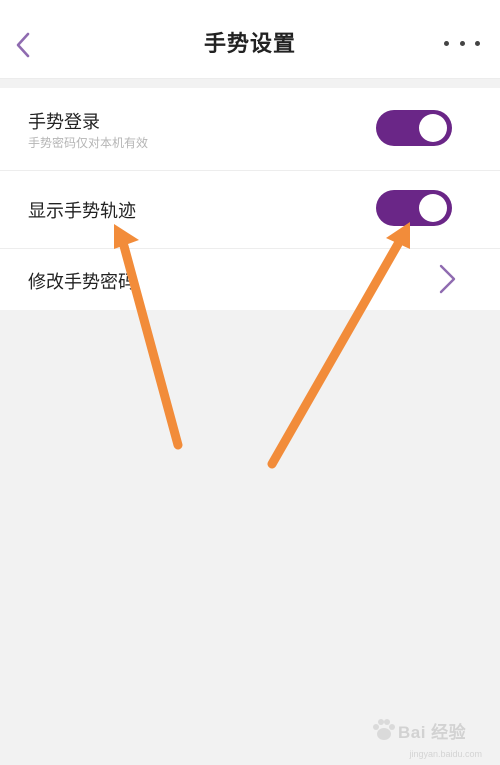 The image size is (500, 765). Describe the element at coordinates (448, 279) in the screenshot. I see `chevron-right-icon` at that location.